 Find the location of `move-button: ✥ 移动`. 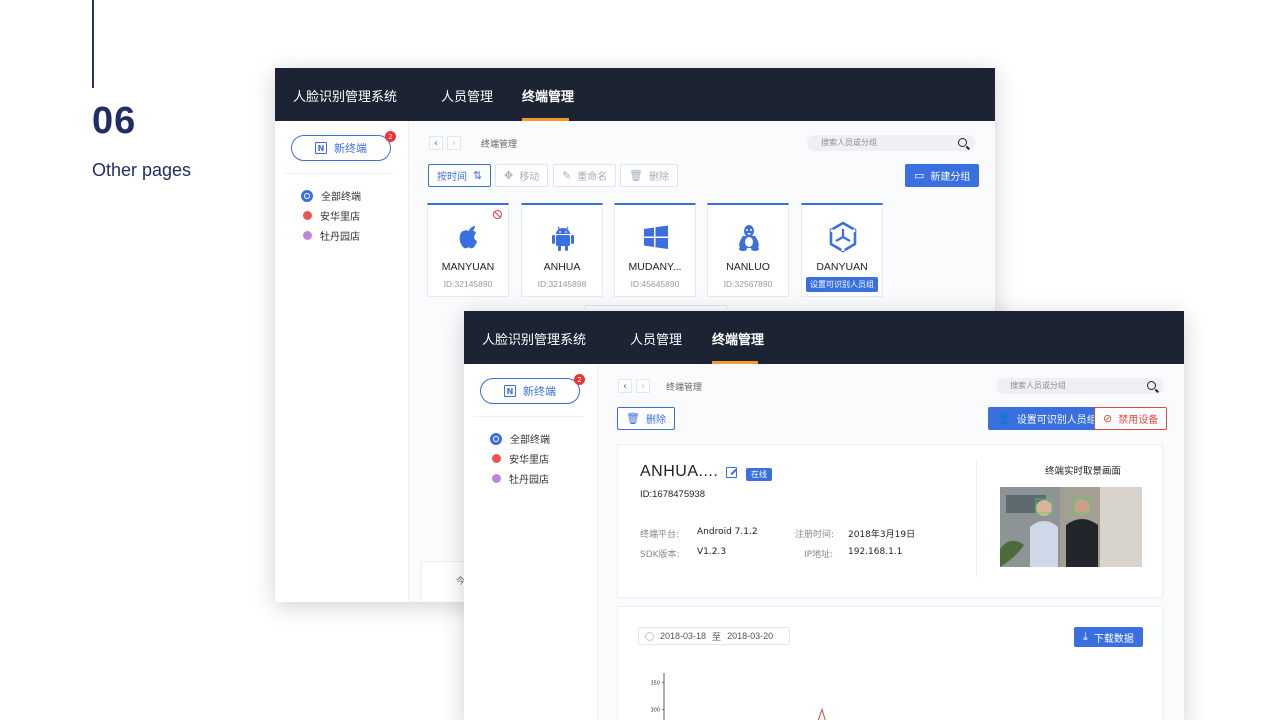

move-button: ✥ 移动 is located at coordinates (522, 175).